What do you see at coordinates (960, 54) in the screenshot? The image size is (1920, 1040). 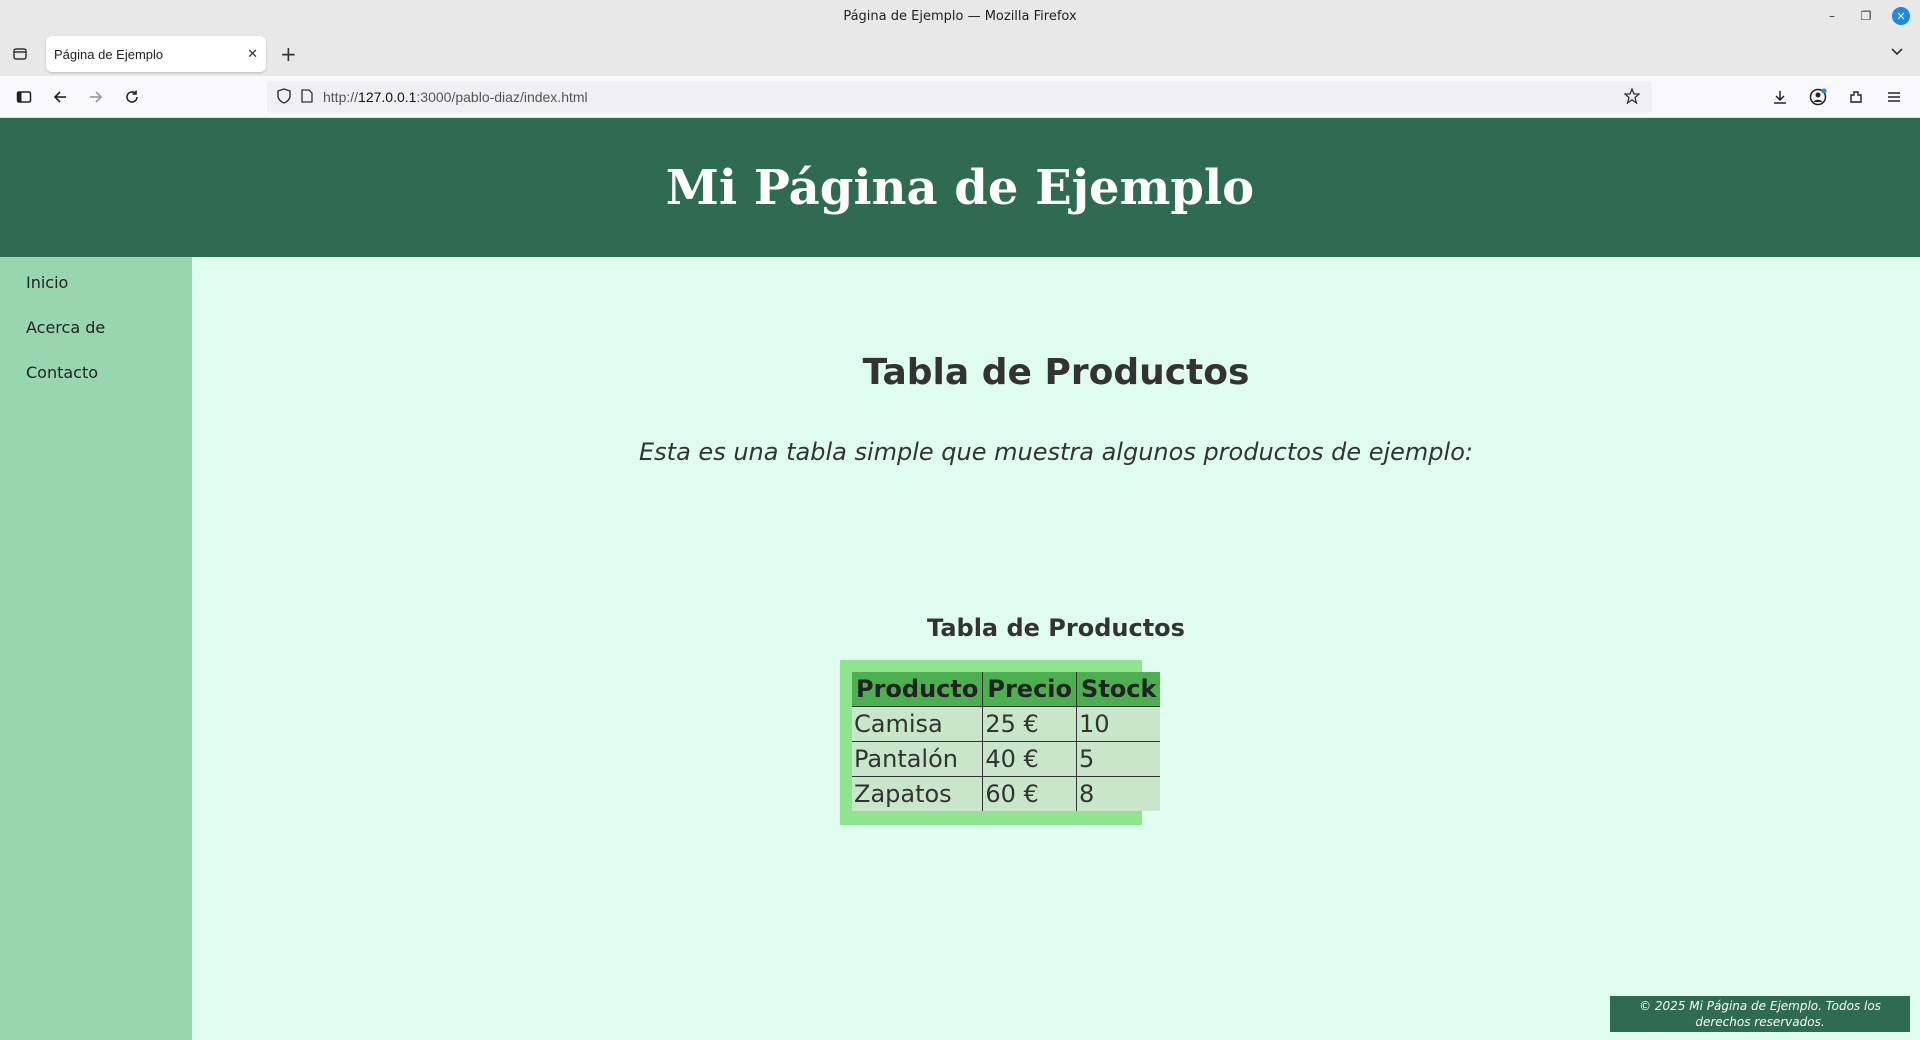 I see `tab-bar: Página de Ejemplo ✕ +` at bounding box center [960, 54].